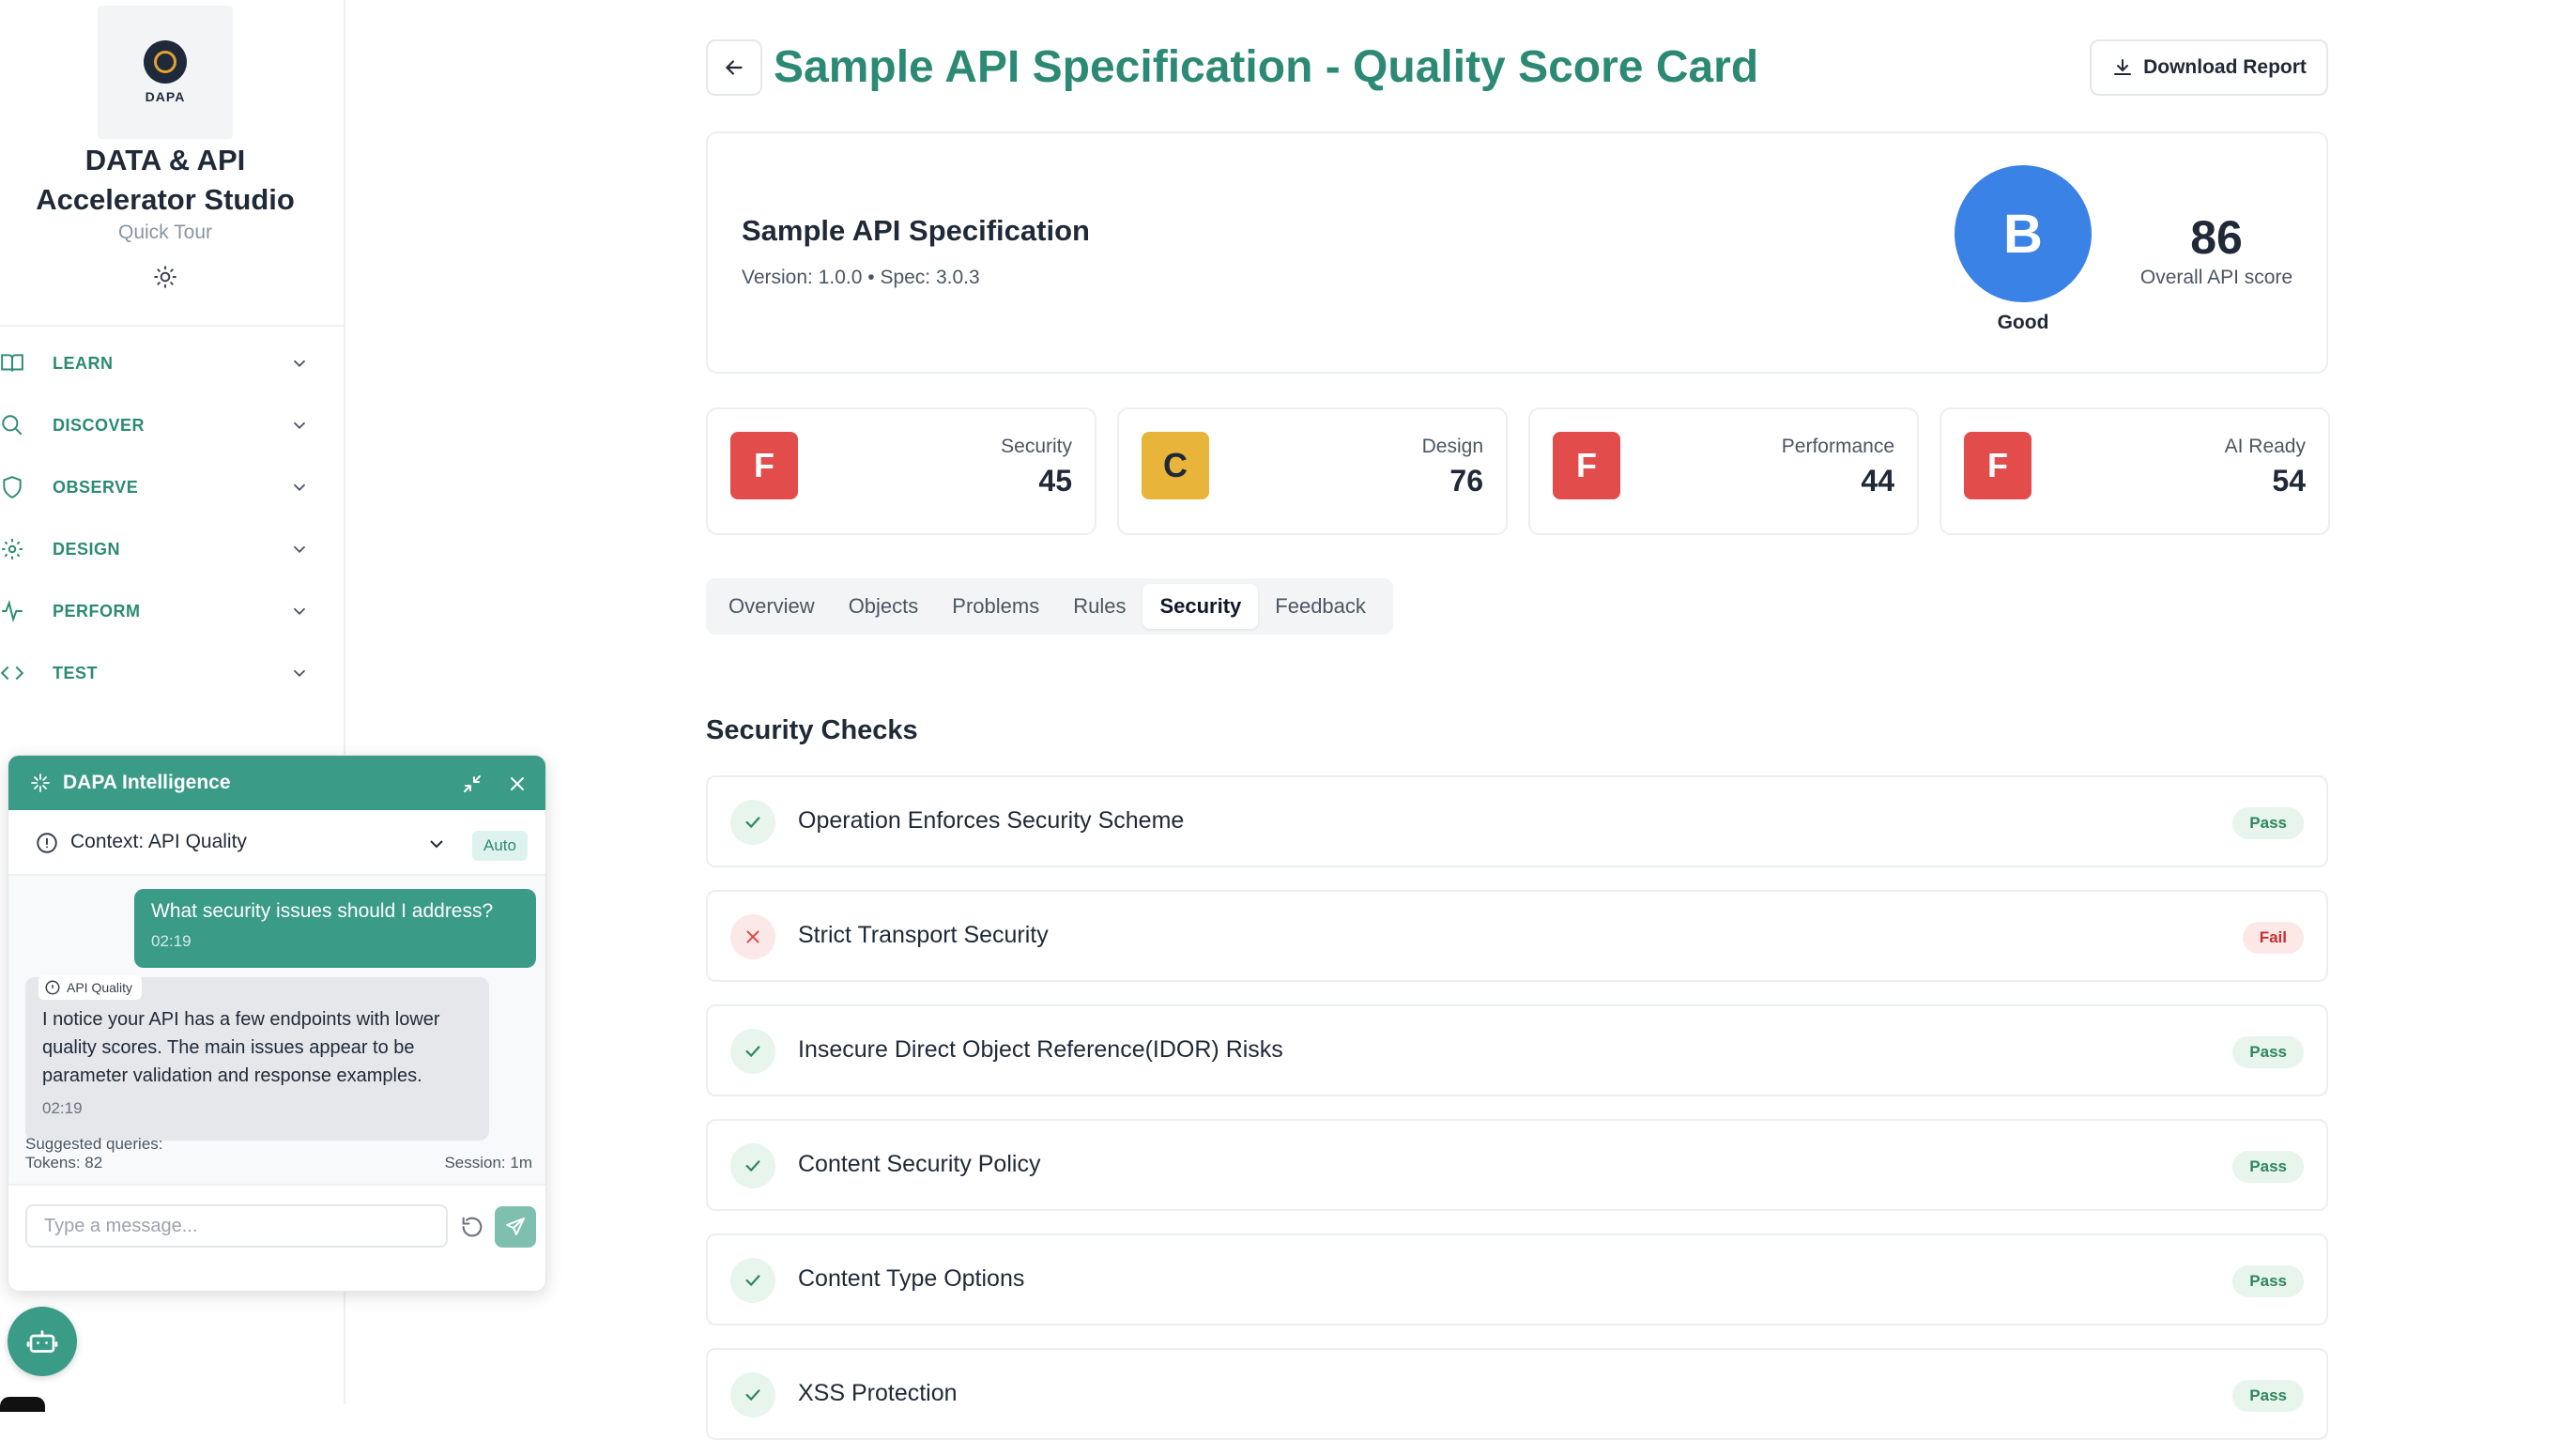 The image size is (2576, 1440). I want to click on context-label: Context: API Quality, so click(159, 841).